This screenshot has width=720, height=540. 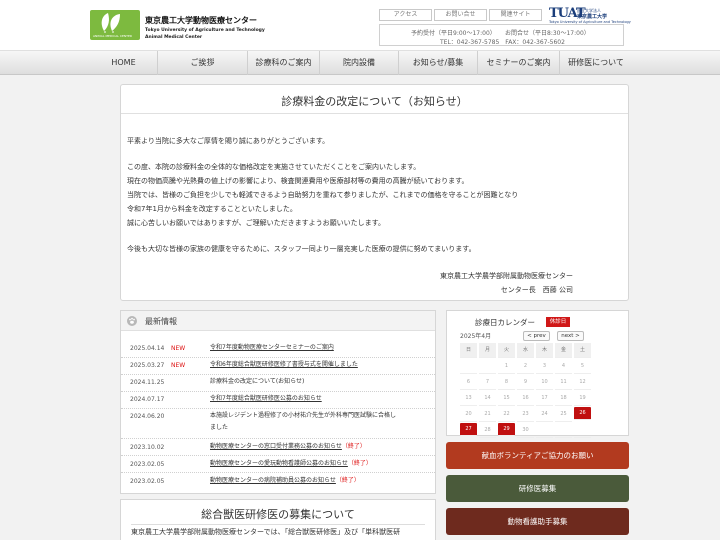 I want to click on related-sites-link: 関連サイト, so click(x=515, y=15).